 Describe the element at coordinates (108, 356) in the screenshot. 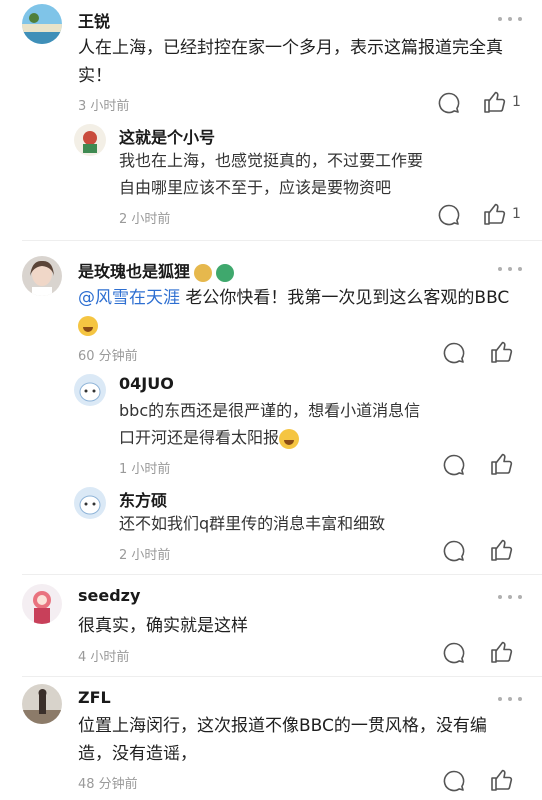

I see `timestamp: 60 分钟前` at that location.